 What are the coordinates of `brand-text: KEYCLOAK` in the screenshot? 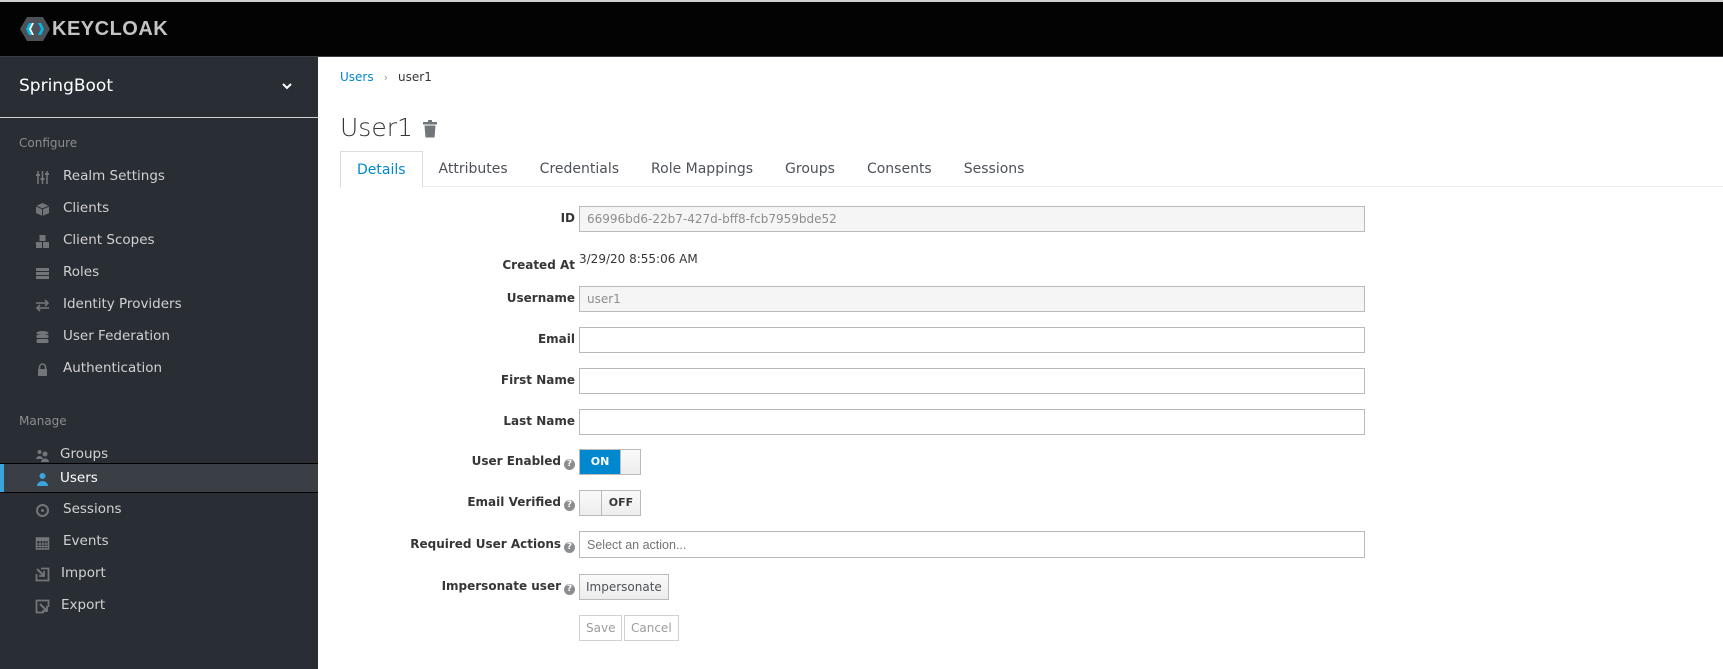 It's located at (110, 28).